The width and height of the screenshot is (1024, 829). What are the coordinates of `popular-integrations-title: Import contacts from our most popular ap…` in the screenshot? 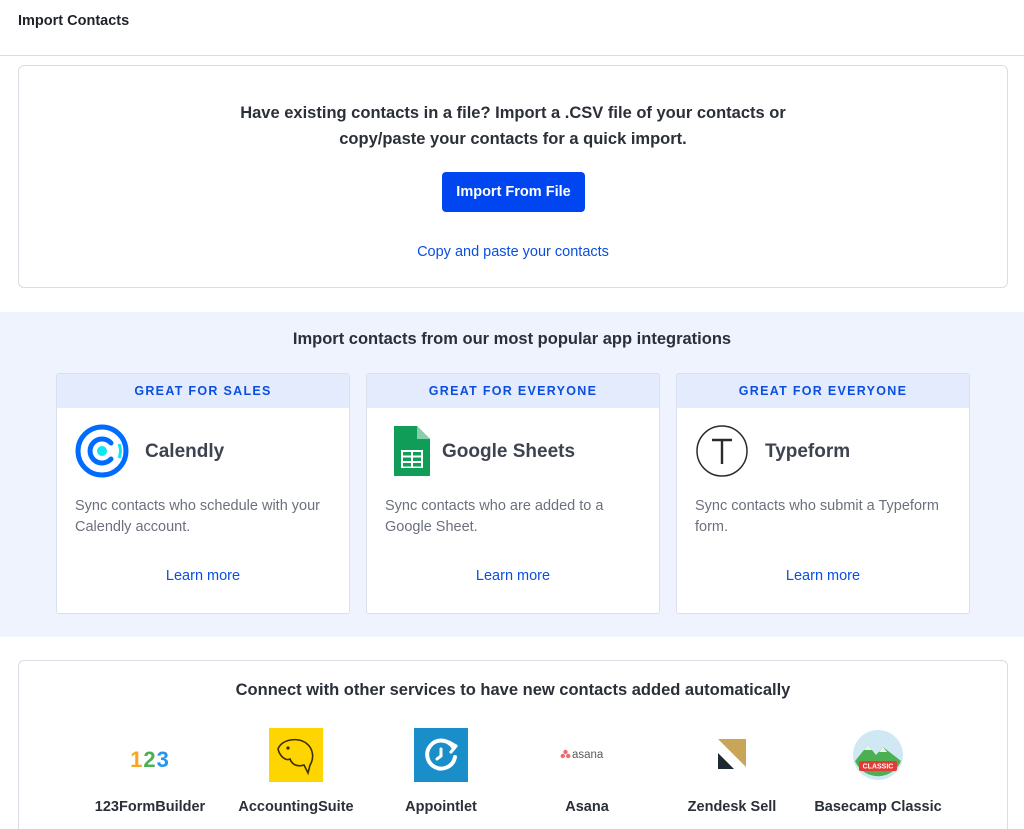 It's located at (512, 339).